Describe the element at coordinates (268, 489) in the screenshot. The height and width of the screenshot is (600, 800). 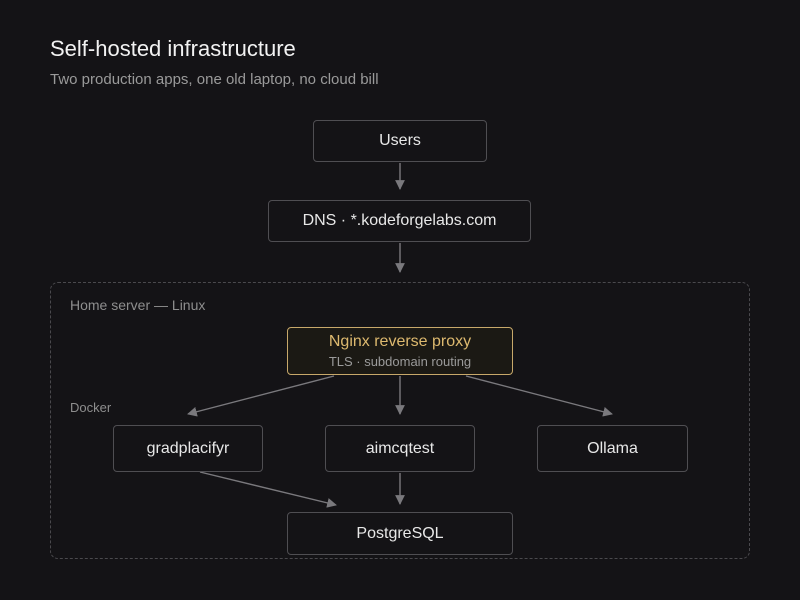
I see `edge-gradplacifyr-postgres` at that location.